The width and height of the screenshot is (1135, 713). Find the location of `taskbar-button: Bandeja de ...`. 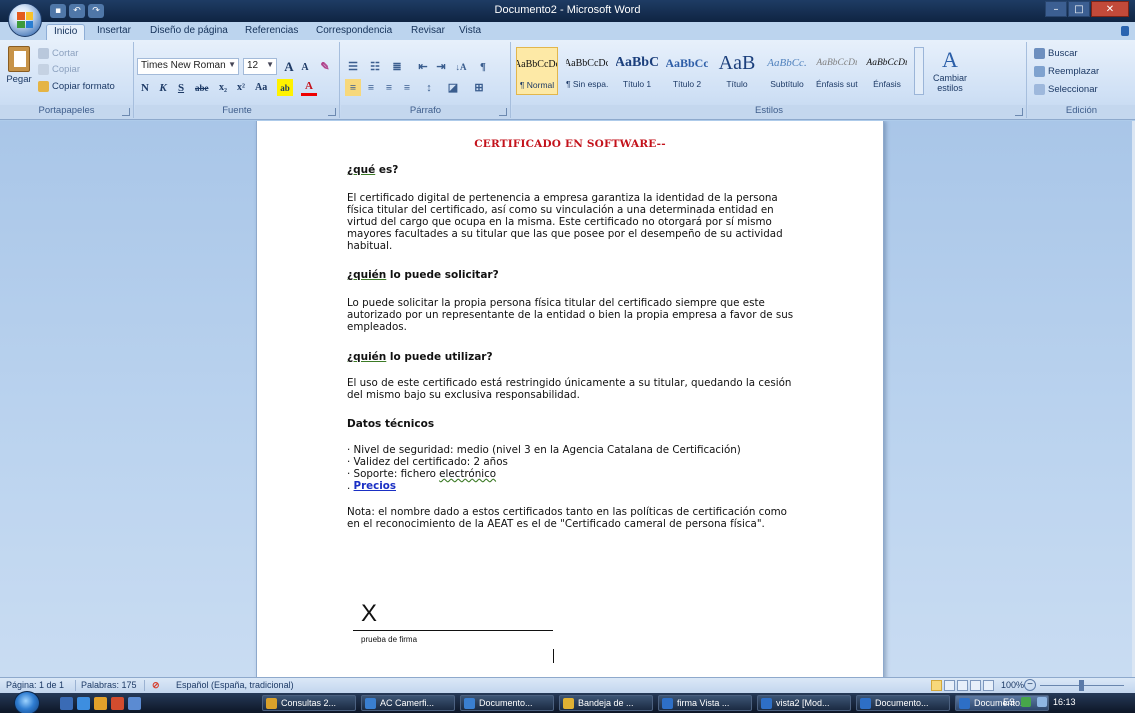

taskbar-button: Bandeja de ... is located at coordinates (606, 703).